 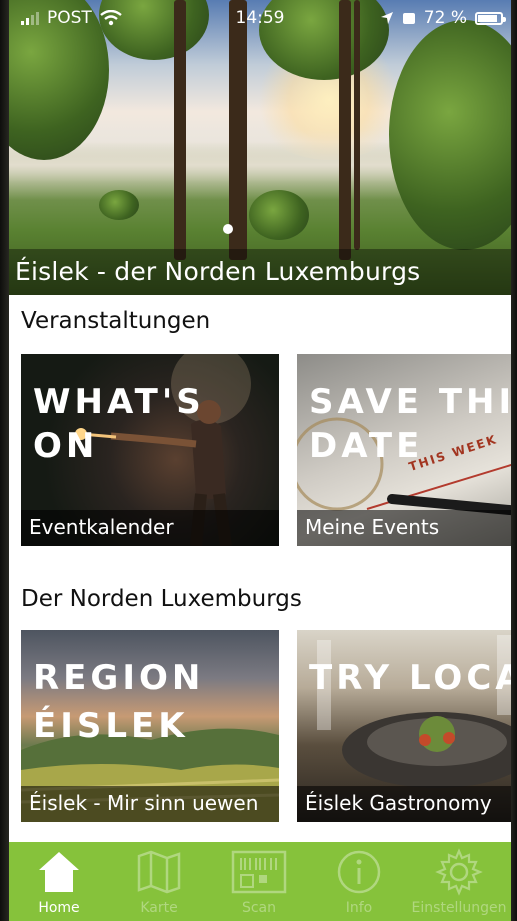 I want to click on tile-caption: Meine Events, so click(x=372, y=527).